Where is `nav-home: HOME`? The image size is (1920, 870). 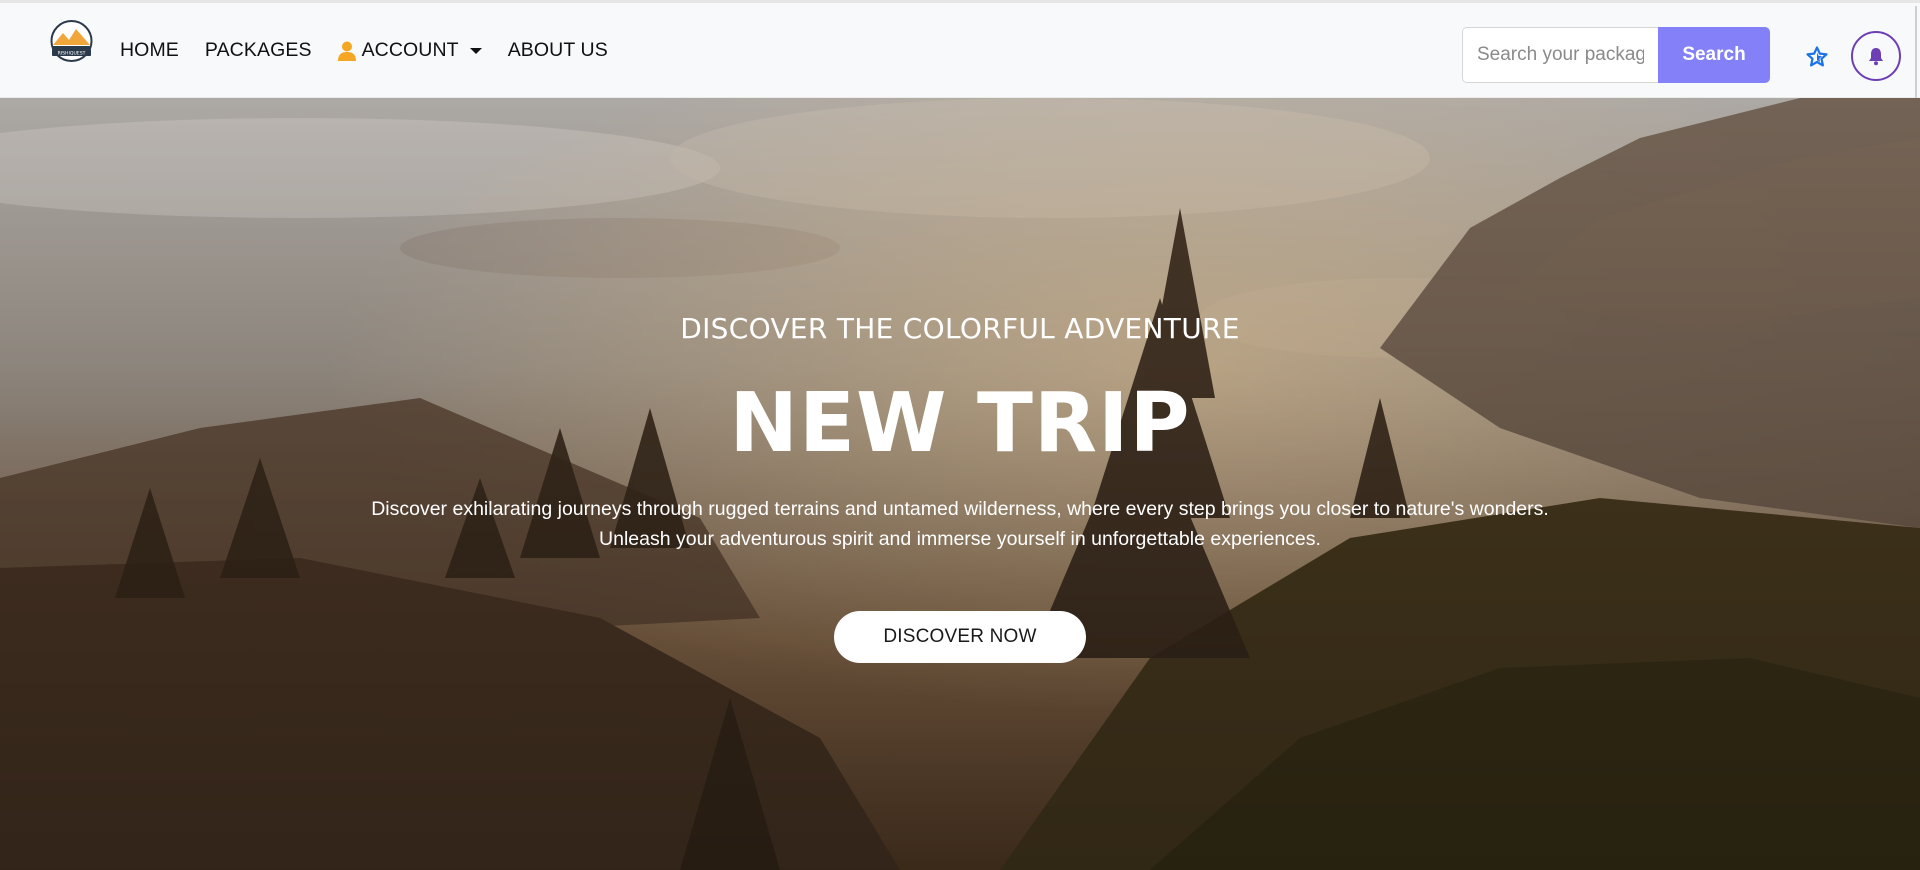
nav-home: HOME is located at coordinates (149, 50).